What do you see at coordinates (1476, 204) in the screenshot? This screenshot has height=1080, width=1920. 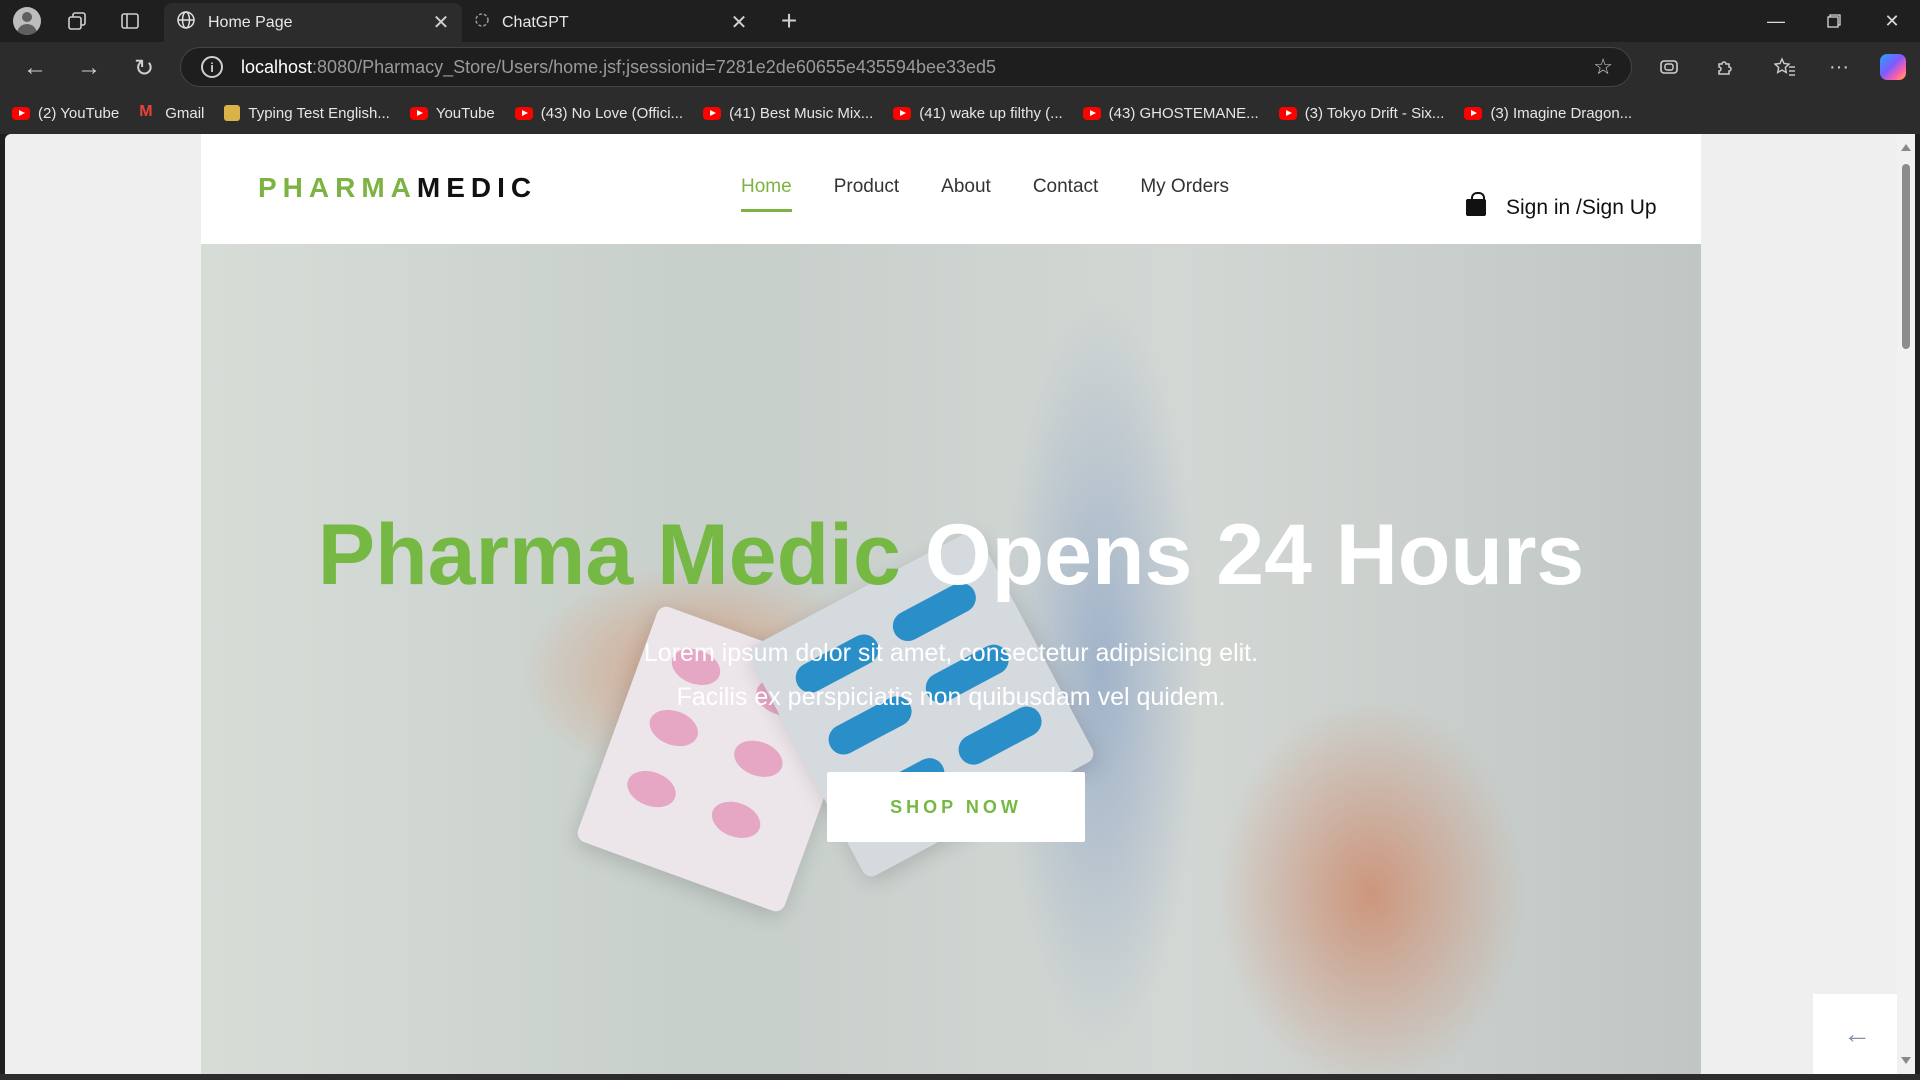 I see `shopping-bag-icon` at bounding box center [1476, 204].